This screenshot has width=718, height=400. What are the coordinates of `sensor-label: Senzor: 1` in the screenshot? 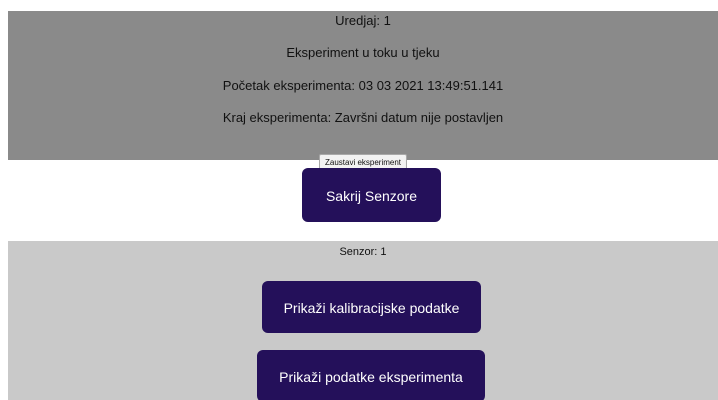 It's located at (363, 252).